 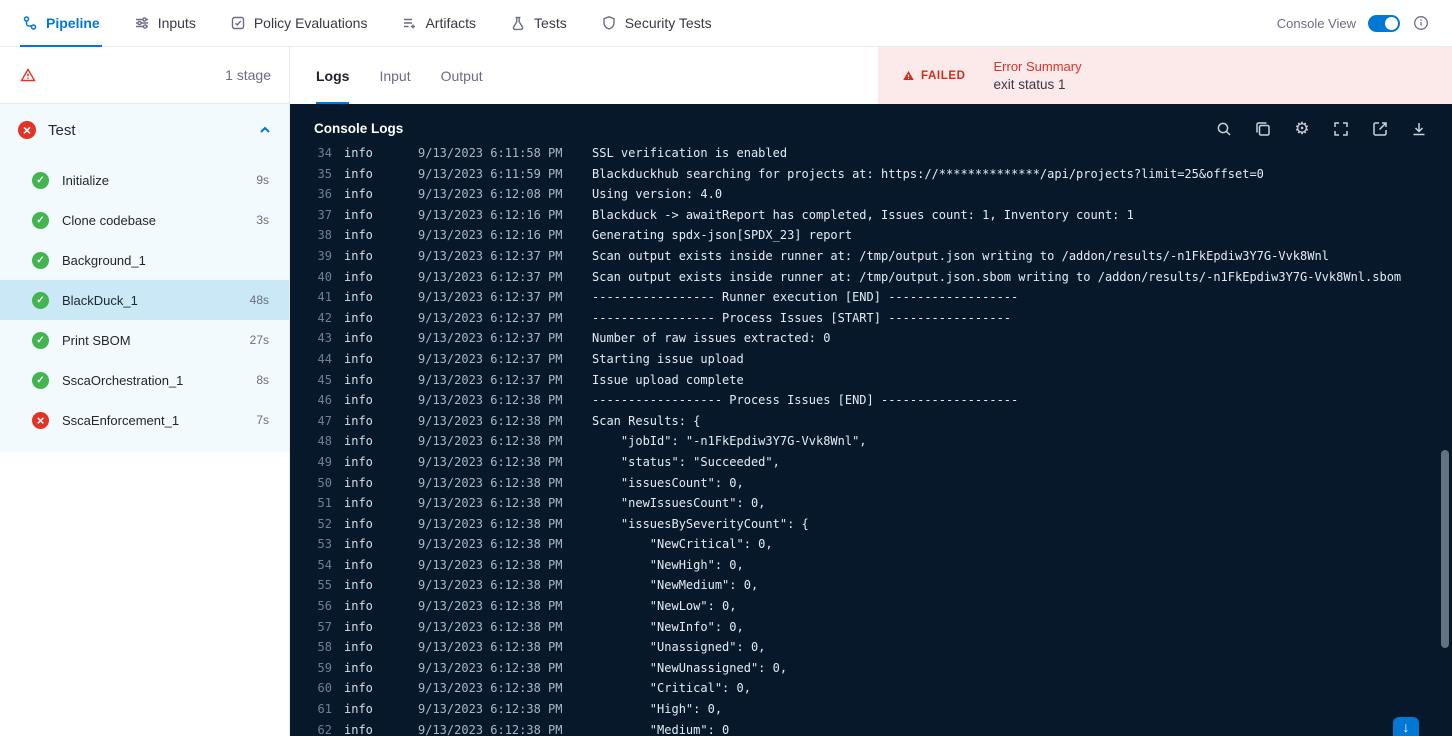 I want to click on log-message: "Critical": 0,, so click(x=671, y=688).